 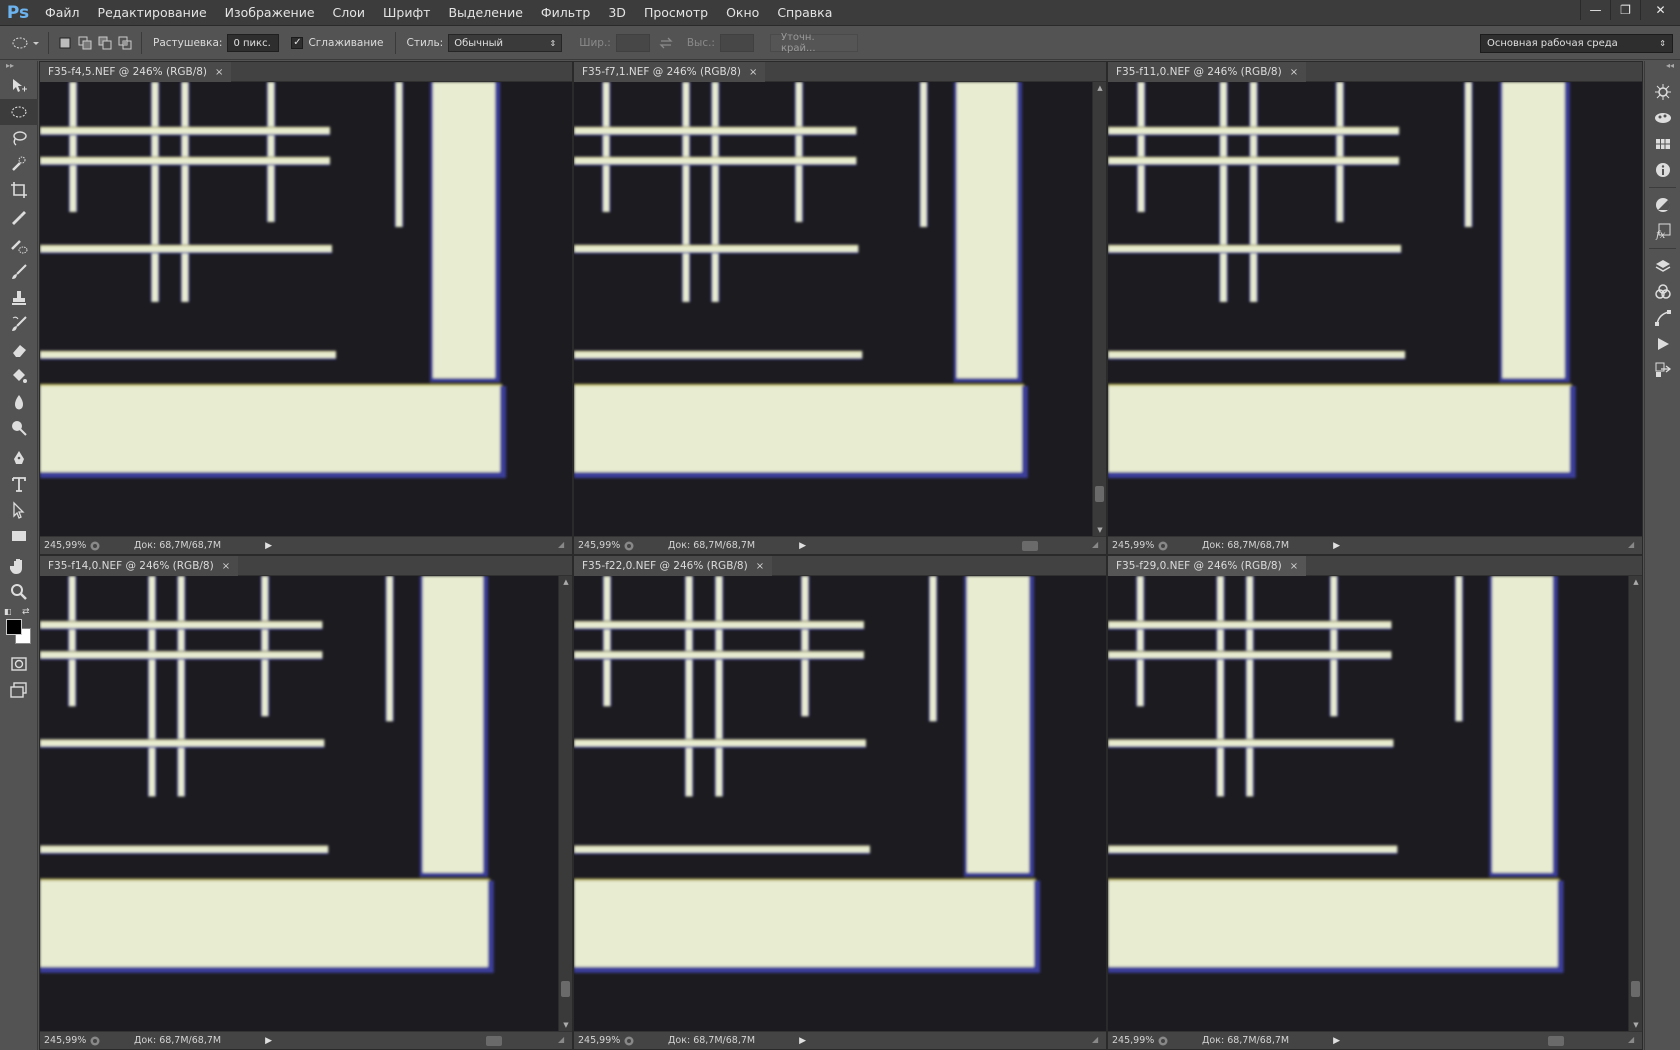 I want to click on foreground-color-swatch, so click(x=14, y=627).